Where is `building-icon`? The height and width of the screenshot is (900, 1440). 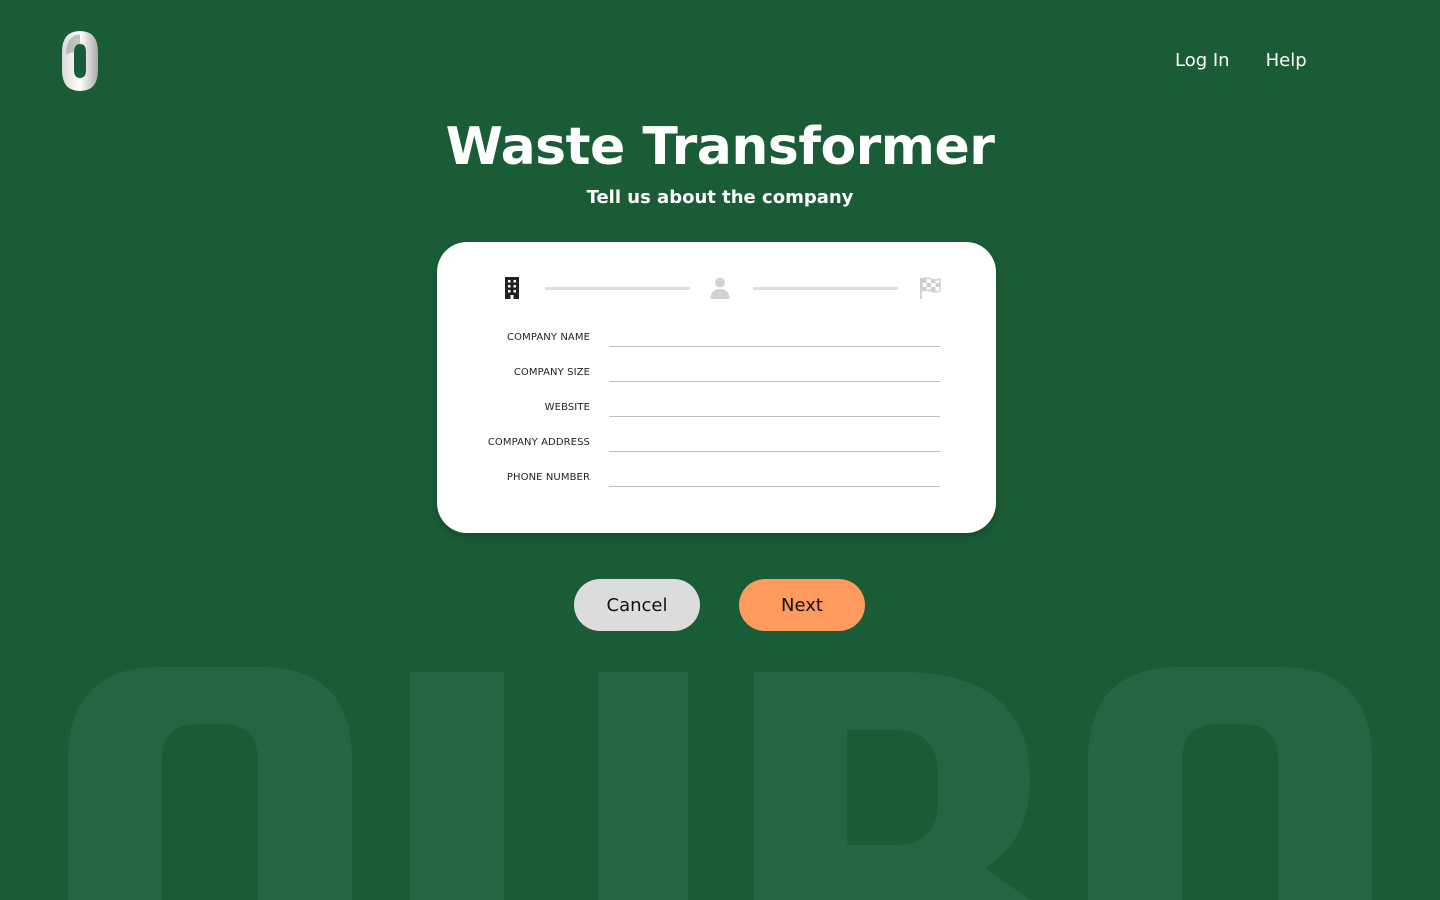
building-icon is located at coordinates (514, 288).